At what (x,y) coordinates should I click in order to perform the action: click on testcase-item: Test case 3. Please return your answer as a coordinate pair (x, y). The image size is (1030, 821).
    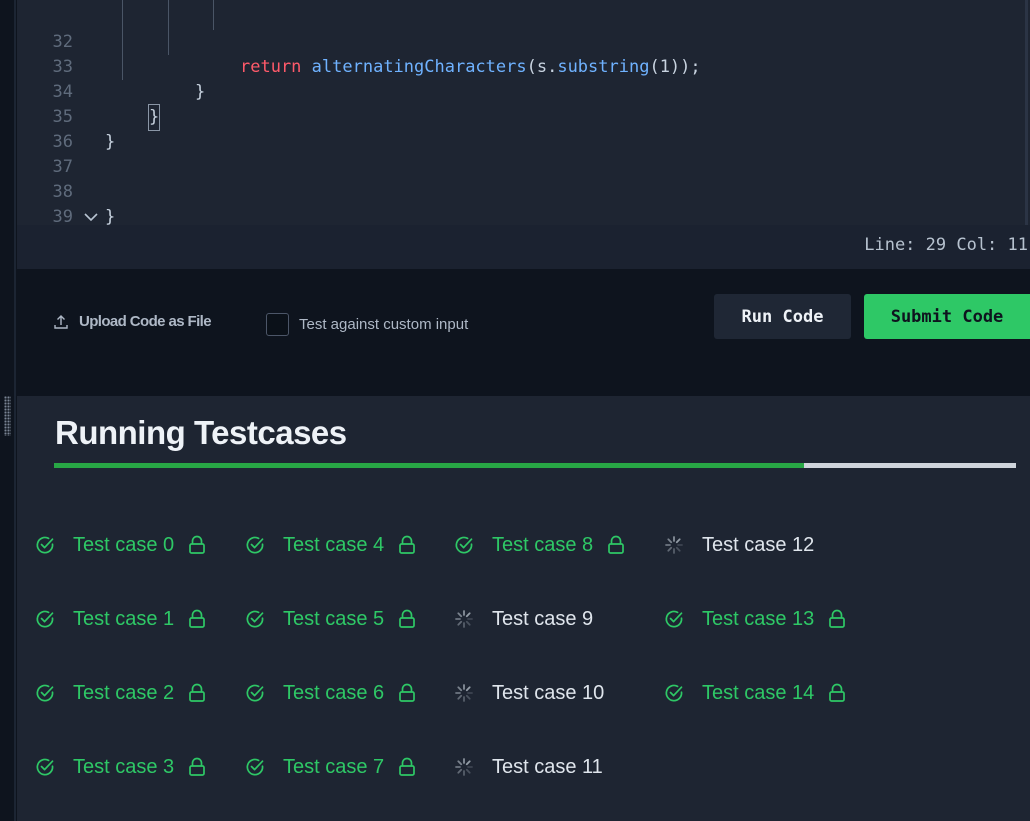
    Looking at the image, I should click on (120, 767).